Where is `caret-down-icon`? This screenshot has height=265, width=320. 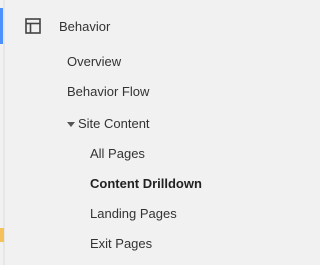
caret-down-icon is located at coordinates (71, 124).